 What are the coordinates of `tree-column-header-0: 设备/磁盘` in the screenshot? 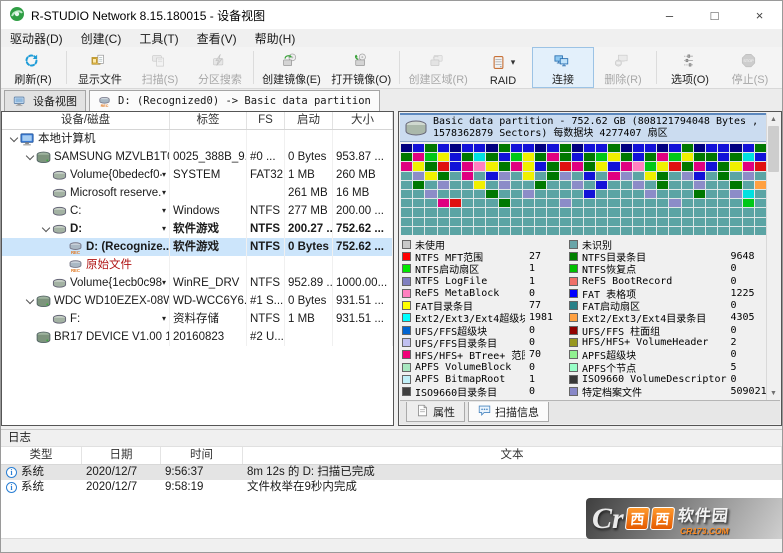 It's located at (86, 120).